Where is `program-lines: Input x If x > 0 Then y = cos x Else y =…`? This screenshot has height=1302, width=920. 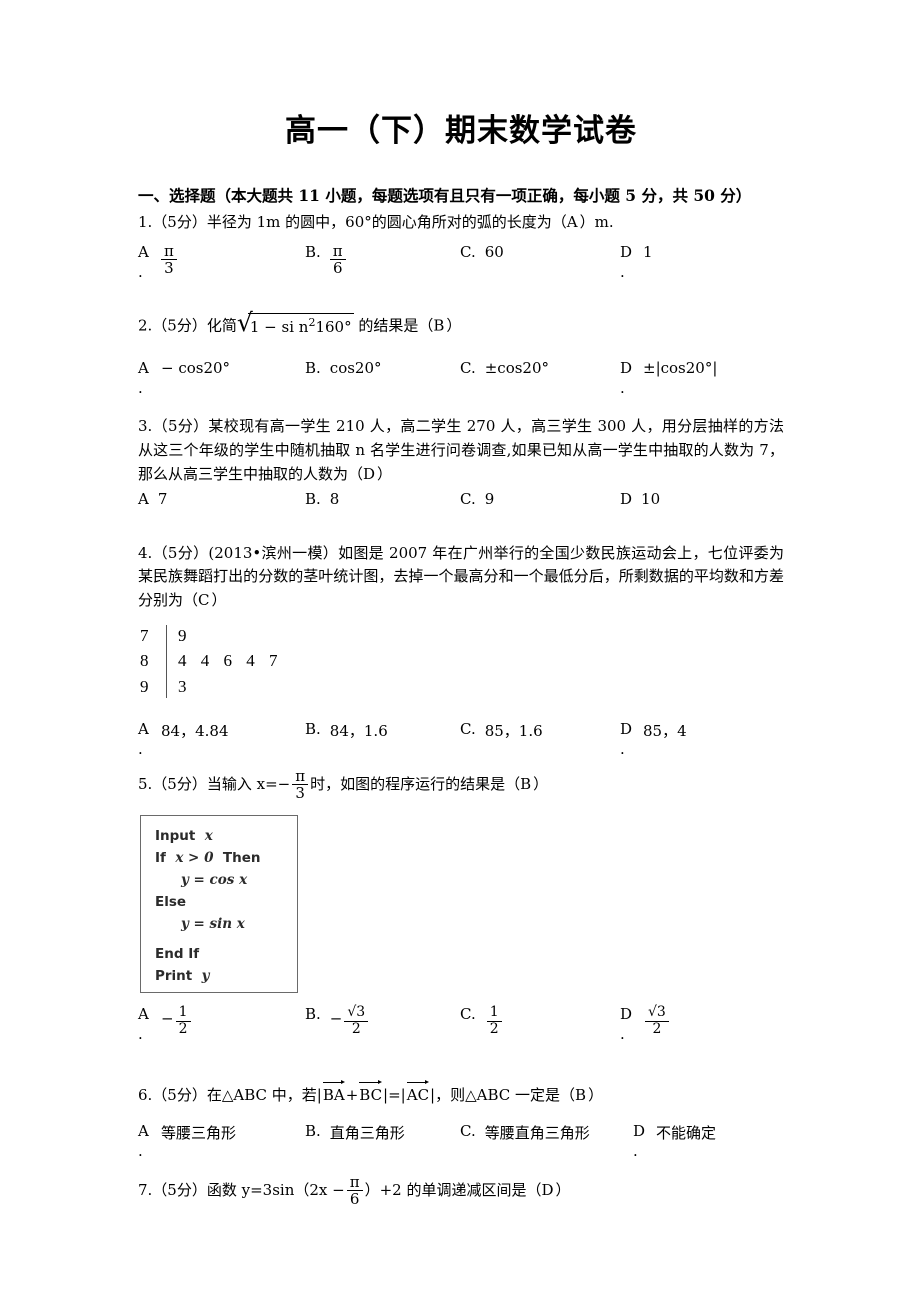 program-lines: Input x If x > 0 Then y = cos x Else y =… is located at coordinates (219, 901).